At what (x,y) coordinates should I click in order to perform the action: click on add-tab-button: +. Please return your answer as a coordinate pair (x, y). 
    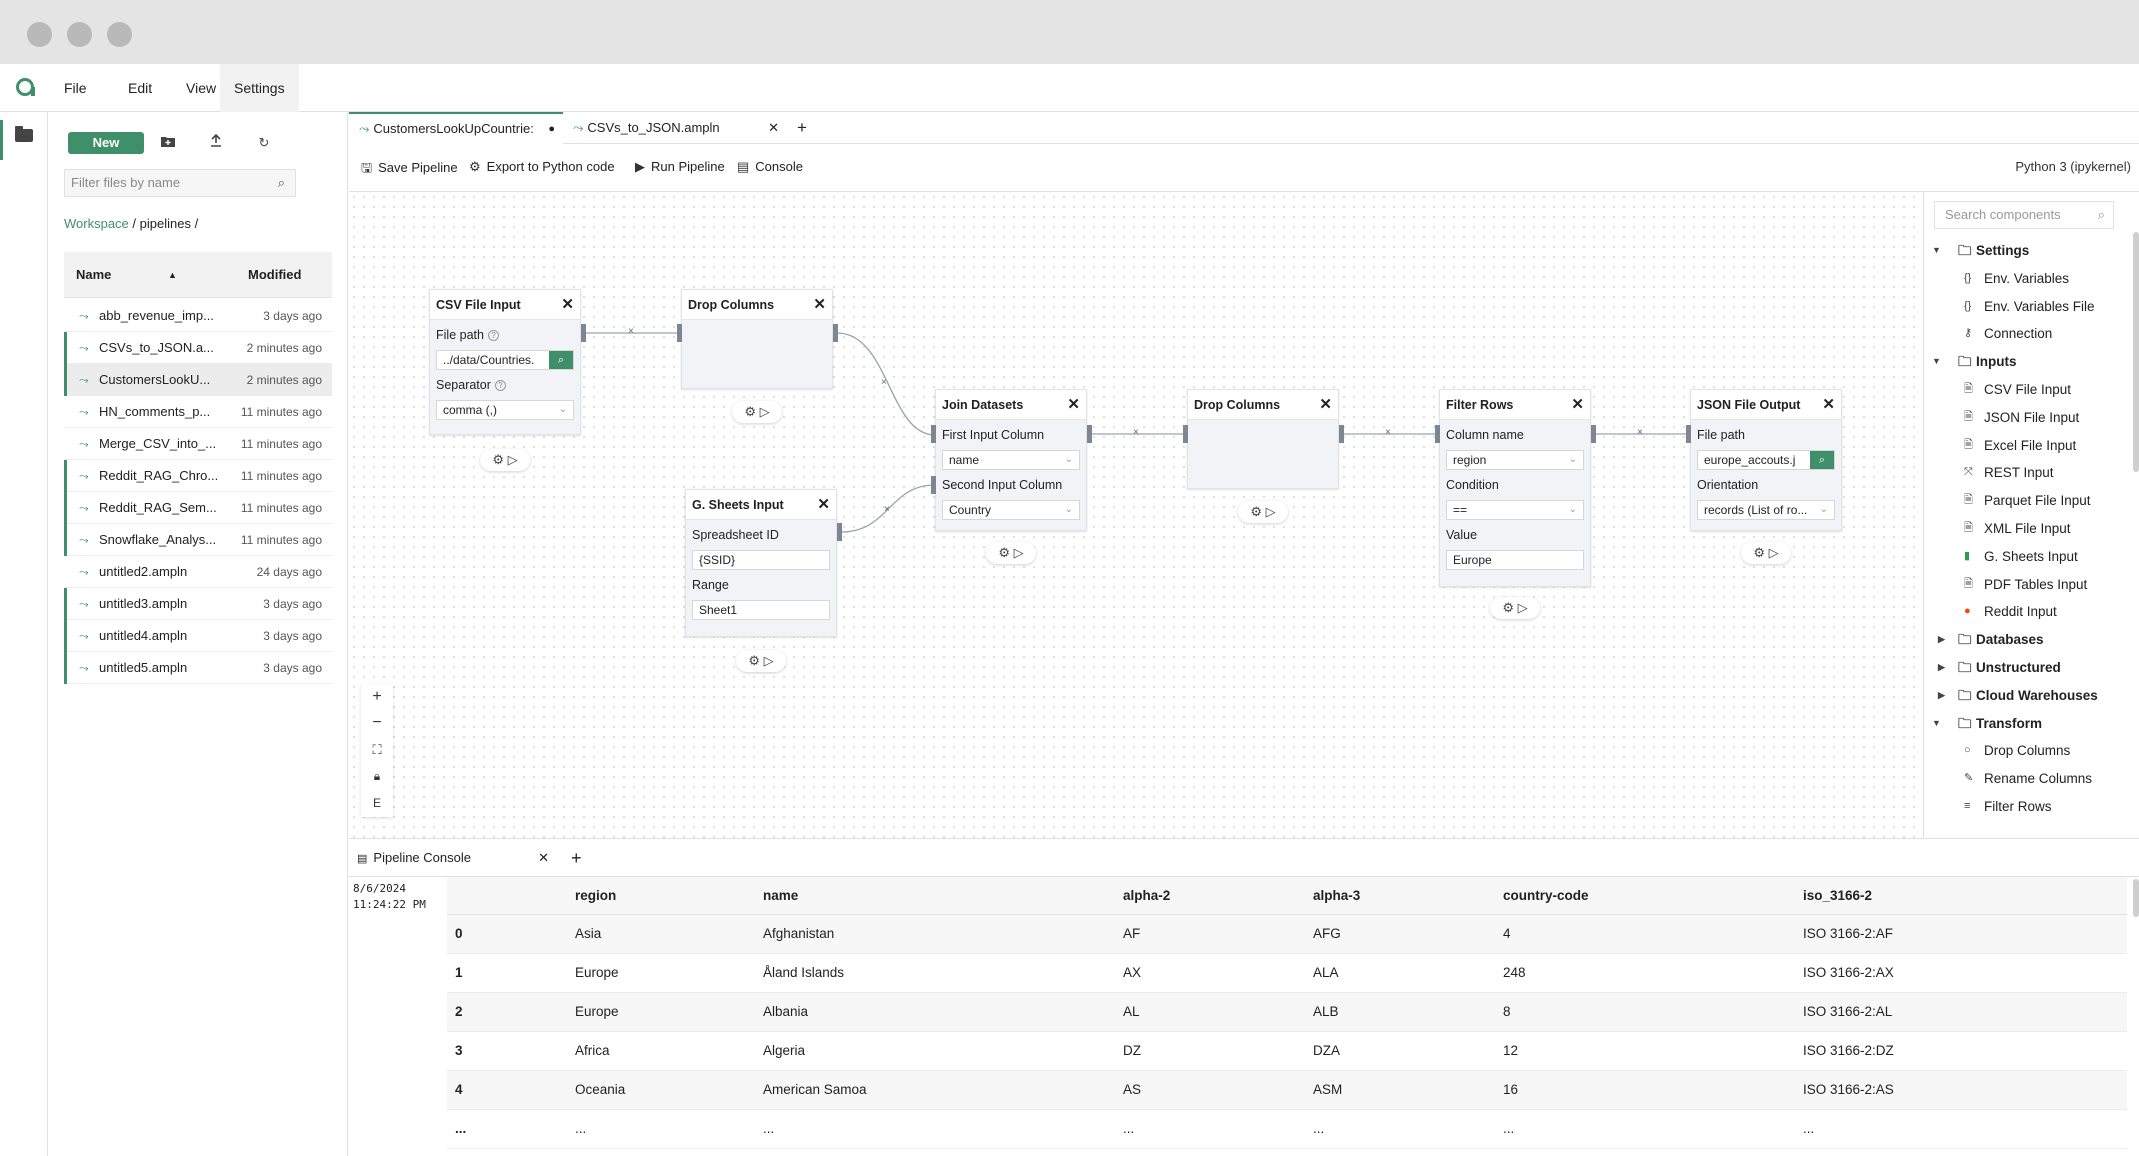
    Looking at the image, I should click on (802, 128).